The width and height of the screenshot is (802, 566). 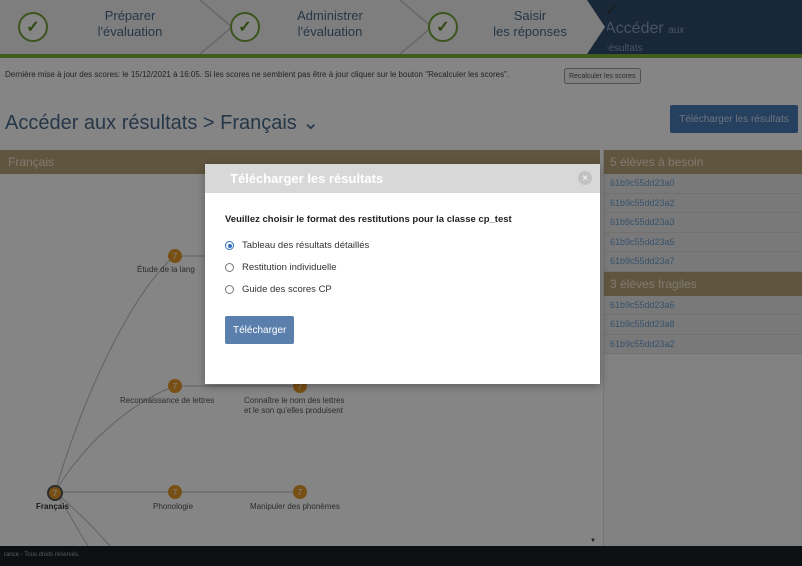 I want to click on option-label: Restitution individuelle, so click(x=289, y=267).